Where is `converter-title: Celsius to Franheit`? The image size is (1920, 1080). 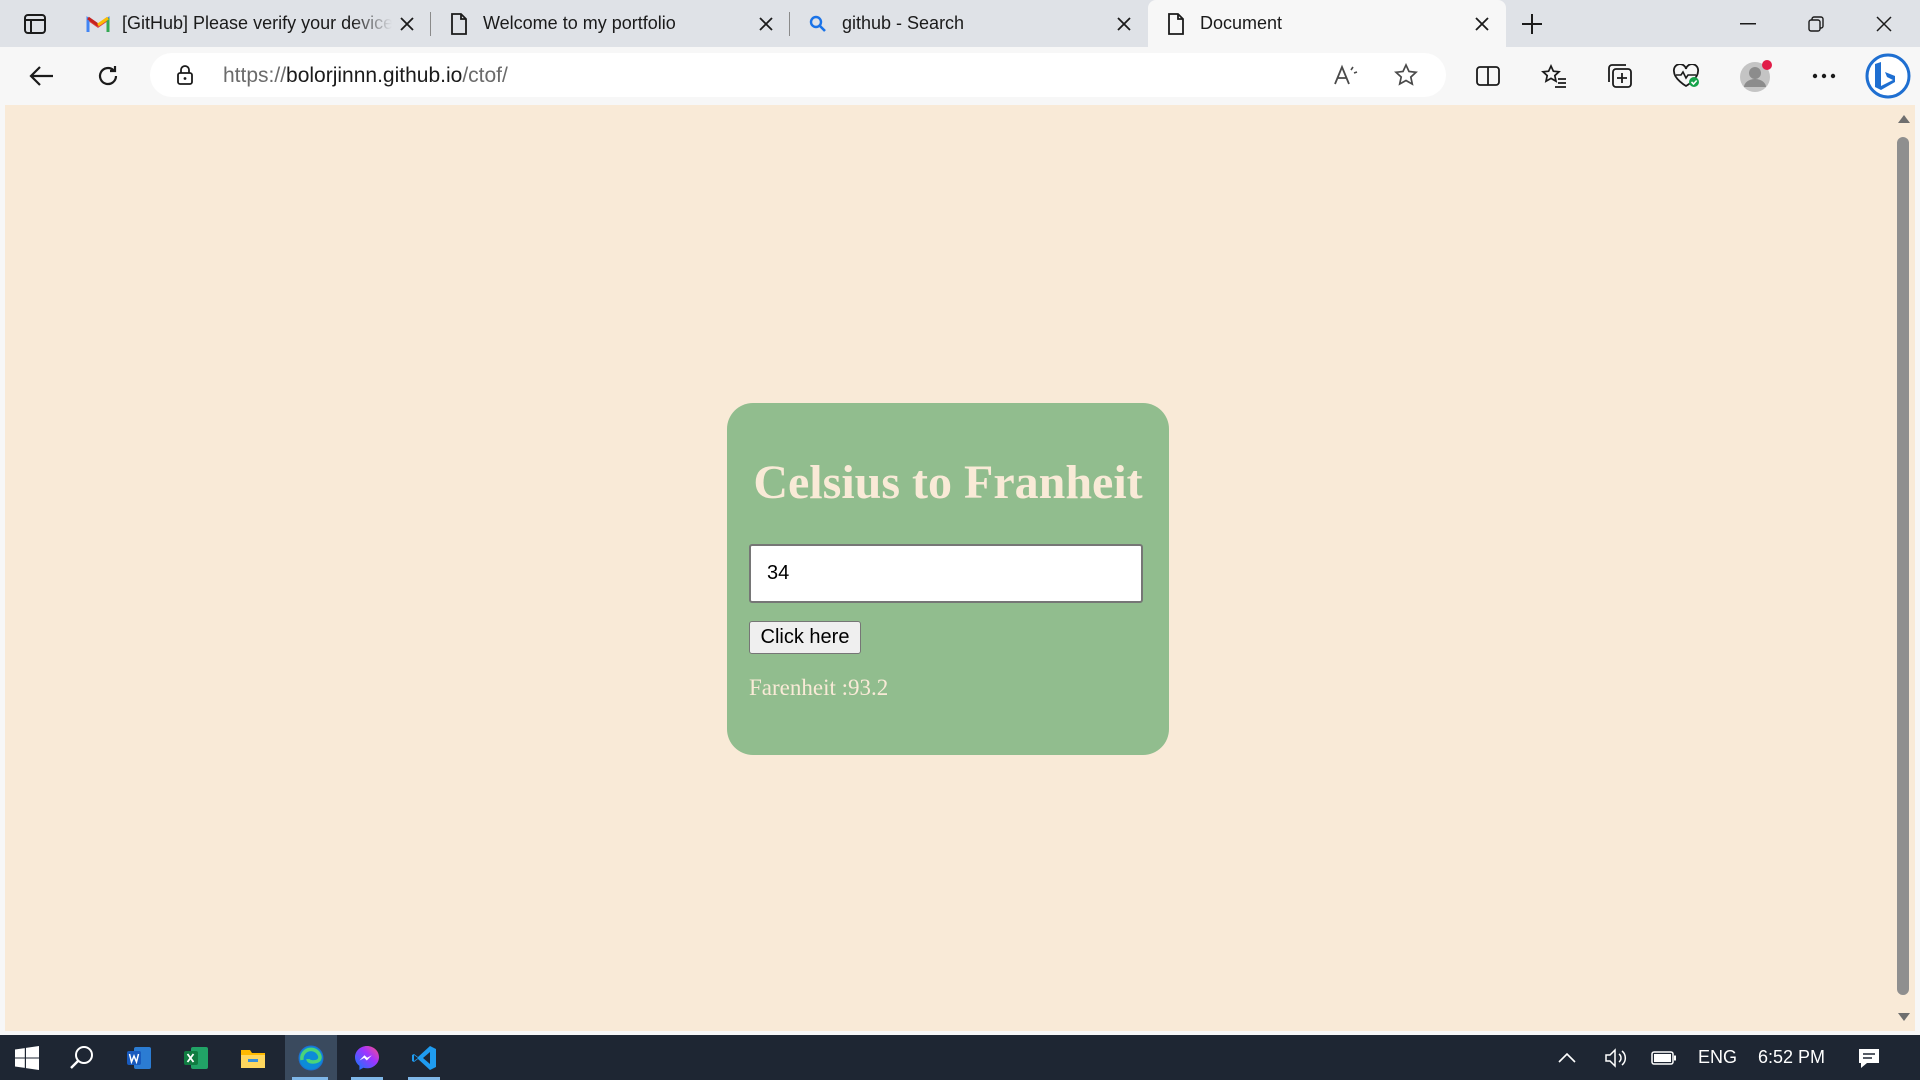
converter-title: Celsius to Franheit is located at coordinates (948, 482).